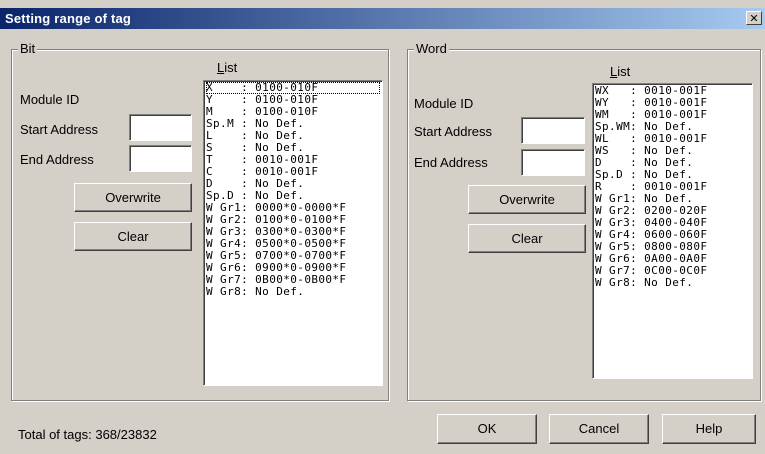 This screenshot has width=765, height=454. Describe the element at coordinates (57, 159) in the screenshot. I see `bit-end-address-label: End Address` at that location.